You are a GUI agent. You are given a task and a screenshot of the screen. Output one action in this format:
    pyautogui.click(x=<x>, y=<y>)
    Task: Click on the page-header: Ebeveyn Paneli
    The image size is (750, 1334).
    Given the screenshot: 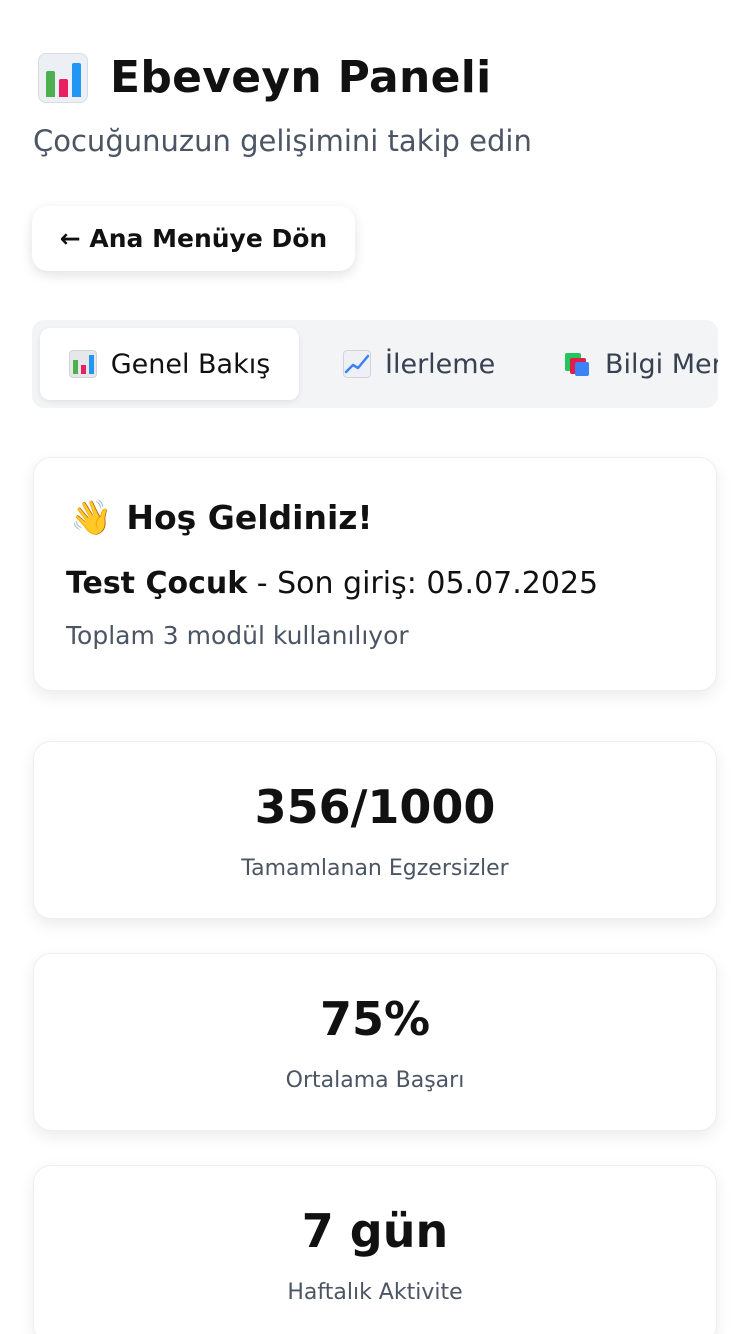 What is the action you would take?
    pyautogui.click(x=265, y=77)
    